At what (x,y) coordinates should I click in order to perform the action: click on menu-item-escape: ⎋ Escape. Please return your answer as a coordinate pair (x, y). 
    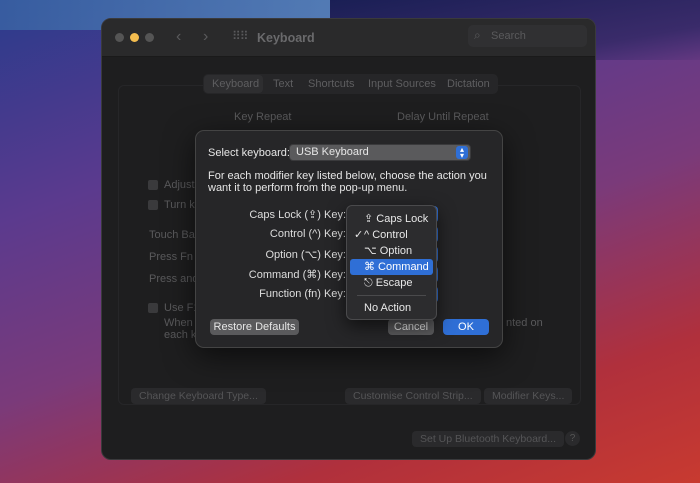
    Looking at the image, I should click on (391, 283).